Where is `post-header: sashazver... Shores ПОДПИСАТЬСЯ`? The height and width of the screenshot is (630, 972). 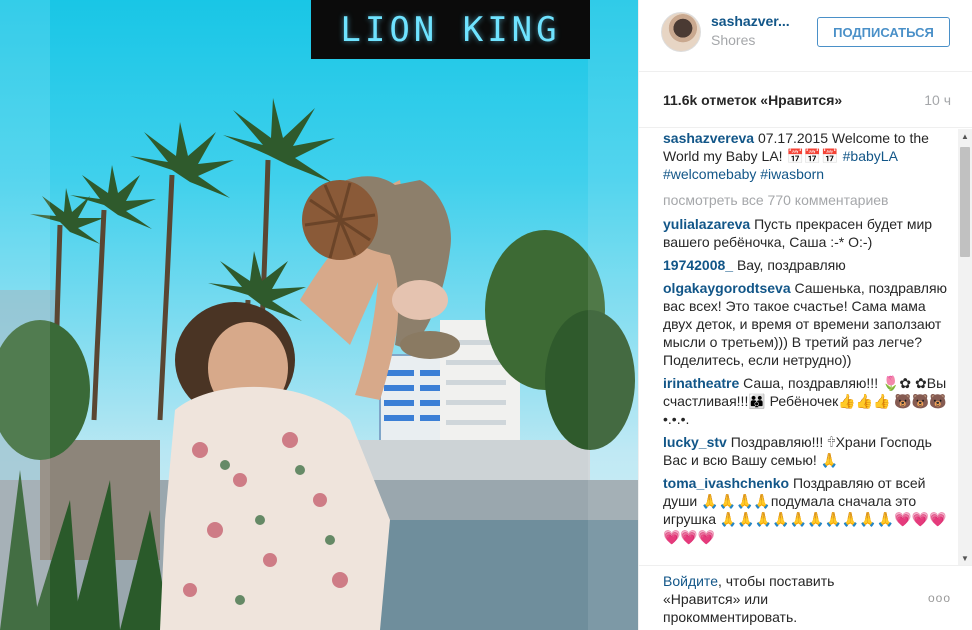
post-header: sashazver... Shores ПОДПИСАТЬСЯ is located at coordinates (805, 36).